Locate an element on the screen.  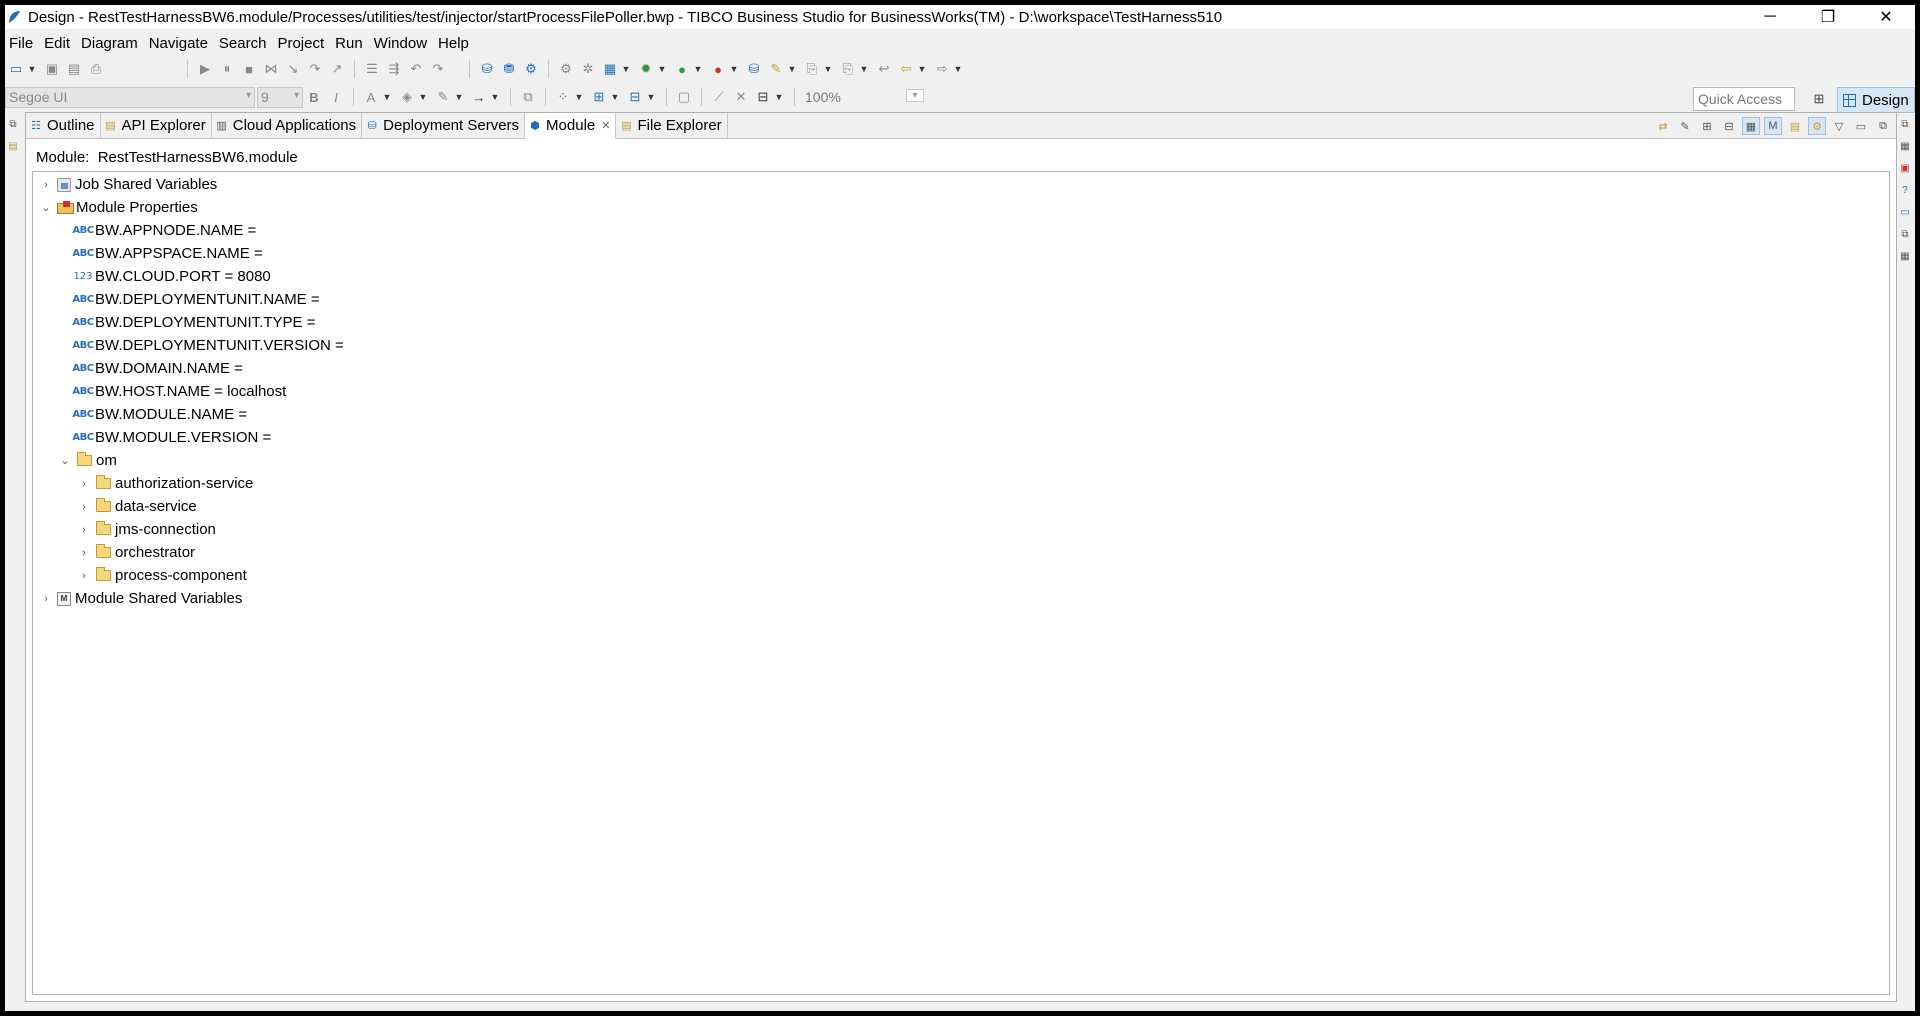
design-perspective-button: Design is located at coordinates (1876, 100).